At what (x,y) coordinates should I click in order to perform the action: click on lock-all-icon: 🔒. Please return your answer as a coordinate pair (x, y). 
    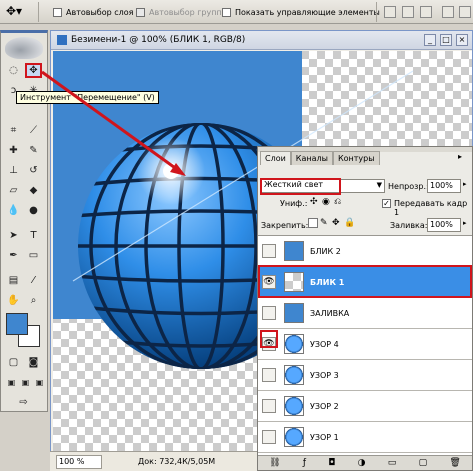
    Looking at the image, I should click on (349, 223).